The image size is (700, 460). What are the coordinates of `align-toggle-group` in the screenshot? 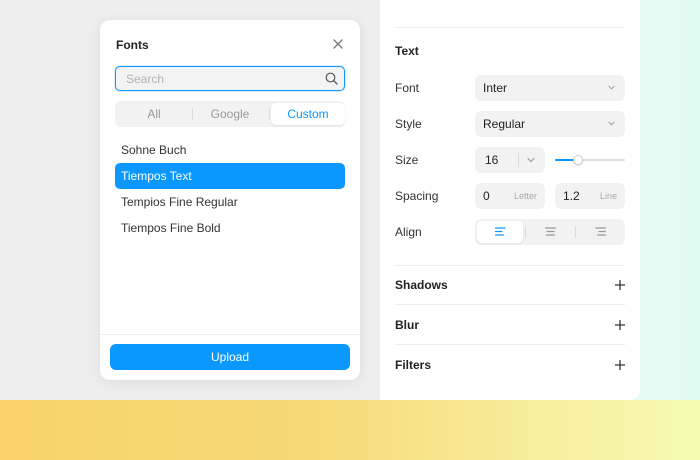 It's located at (550, 232).